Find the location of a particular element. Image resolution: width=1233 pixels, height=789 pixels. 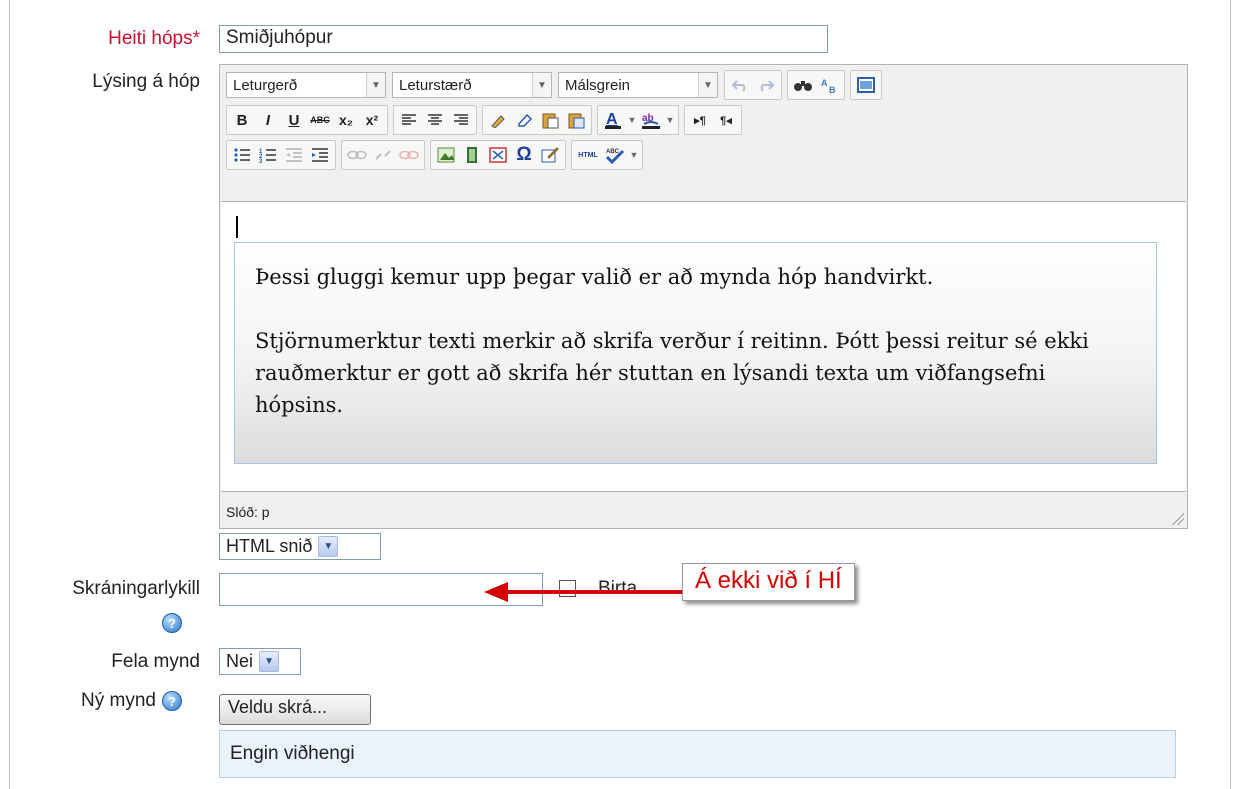

svg-text: B is located at coordinates (832, 89).